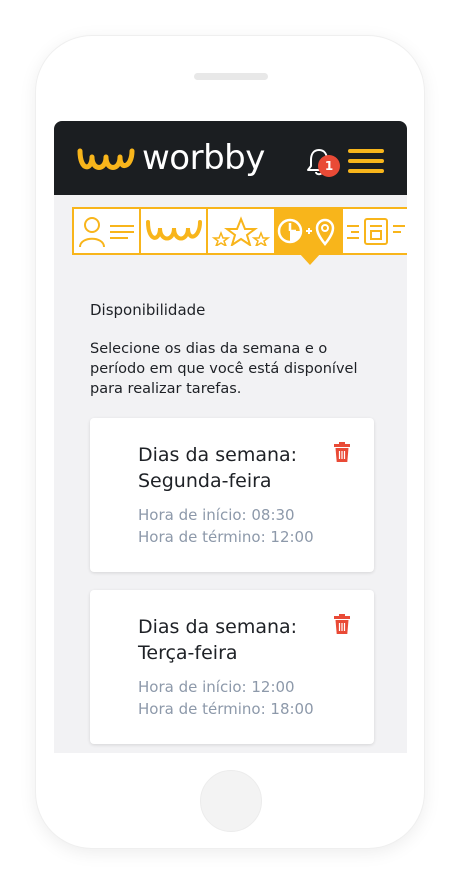 This screenshot has height=885, width=460. Describe the element at coordinates (329, 166) in the screenshot. I see `notification-badge: 1` at that location.